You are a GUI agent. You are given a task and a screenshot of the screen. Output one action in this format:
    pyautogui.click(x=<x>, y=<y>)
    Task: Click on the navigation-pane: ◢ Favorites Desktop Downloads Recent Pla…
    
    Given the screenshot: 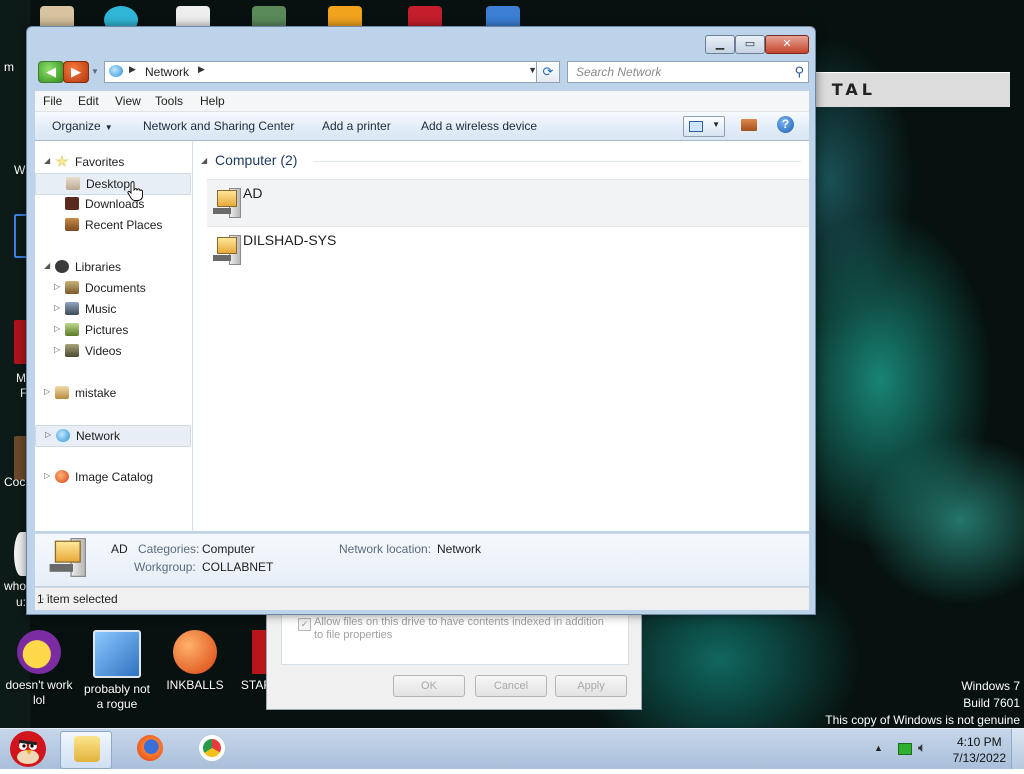 What is the action you would take?
    pyautogui.click(x=114, y=336)
    